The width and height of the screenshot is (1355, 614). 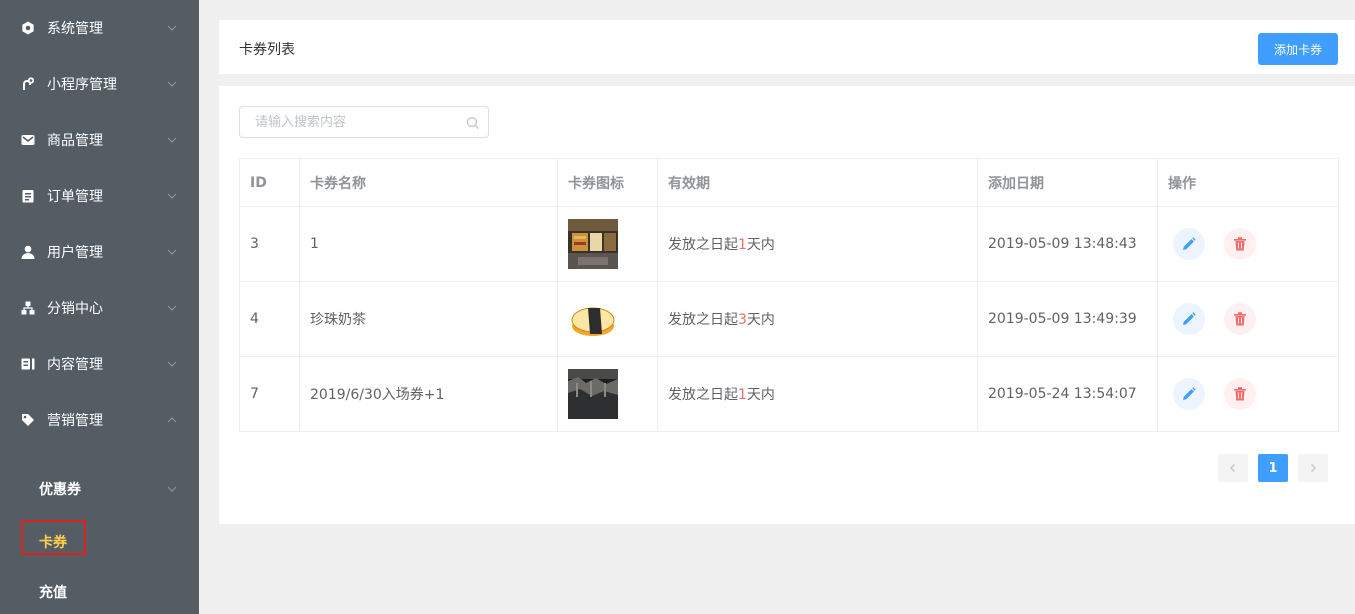 I want to click on page-title: 卡券列表, so click(x=267, y=50).